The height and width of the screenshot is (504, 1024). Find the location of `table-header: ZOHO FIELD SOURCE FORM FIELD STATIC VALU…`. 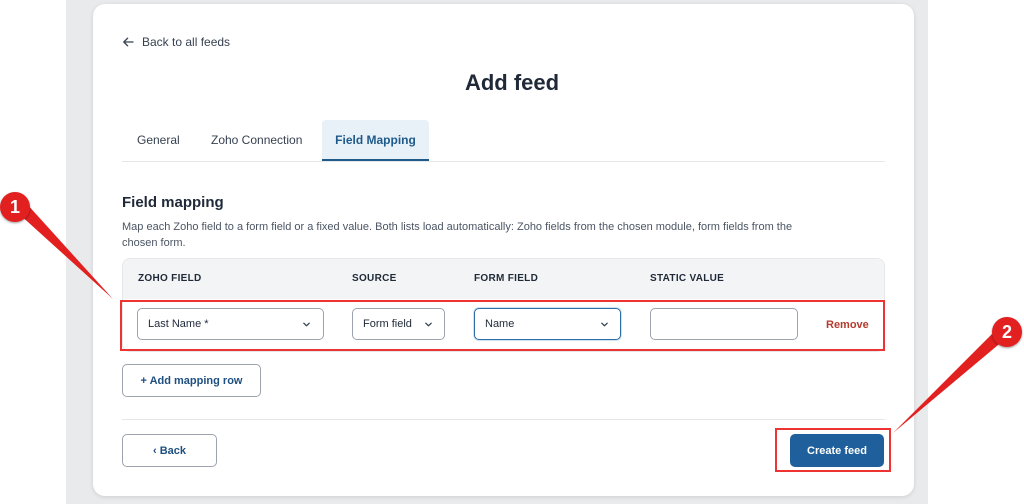

table-header: ZOHO FIELD SOURCE FORM FIELD STATIC VALU… is located at coordinates (503, 279).